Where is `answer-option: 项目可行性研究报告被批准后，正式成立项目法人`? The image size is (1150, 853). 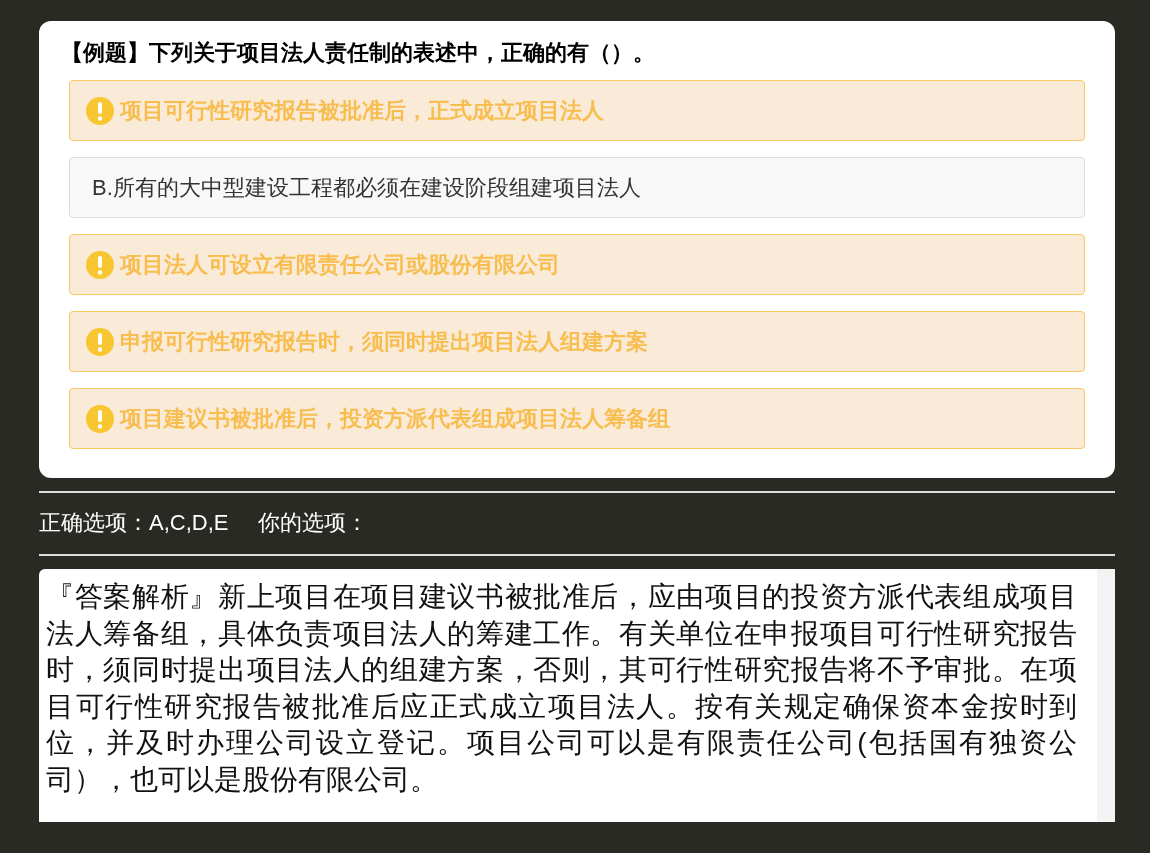 answer-option: 项目可行性研究报告被批准后，正式成立项目法人 is located at coordinates (577, 110).